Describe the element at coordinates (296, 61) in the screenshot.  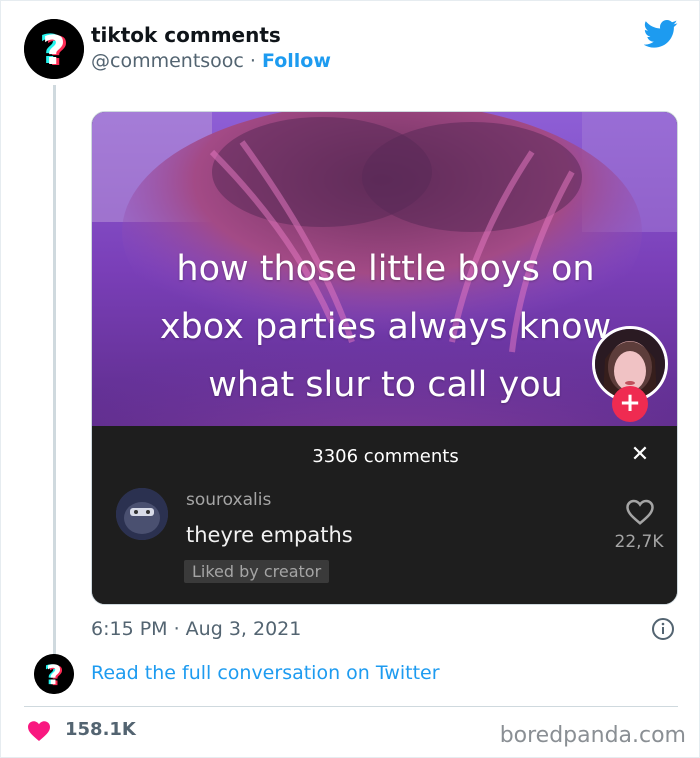
I see `follow-button: Follow` at that location.